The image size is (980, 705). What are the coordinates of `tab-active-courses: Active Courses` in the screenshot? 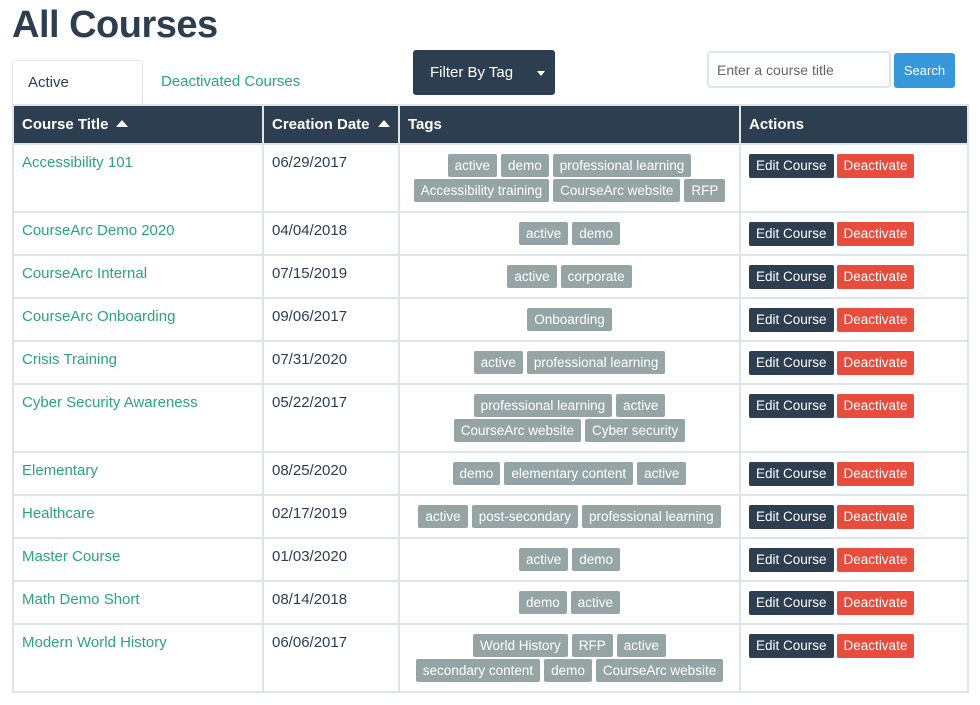 It's located at (77, 97).